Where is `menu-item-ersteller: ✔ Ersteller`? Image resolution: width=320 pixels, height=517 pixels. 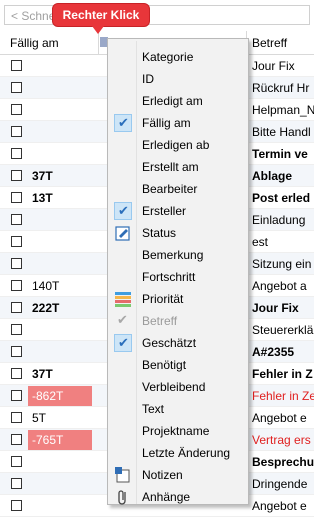 menu-item-ersteller: ✔ Ersteller is located at coordinates (178, 211).